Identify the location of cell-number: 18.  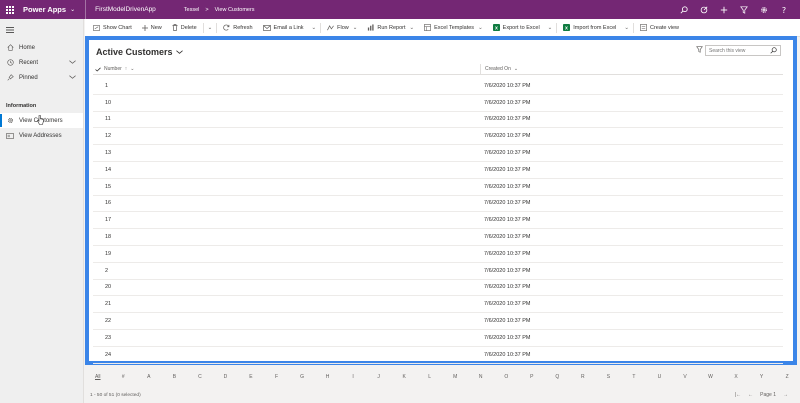
(286, 237).